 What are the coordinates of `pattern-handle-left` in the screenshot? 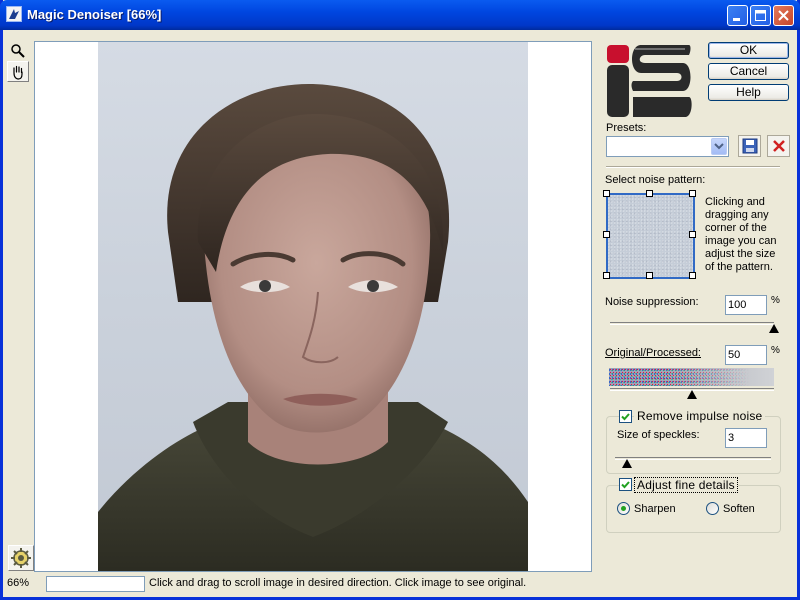 It's located at (606, 234).